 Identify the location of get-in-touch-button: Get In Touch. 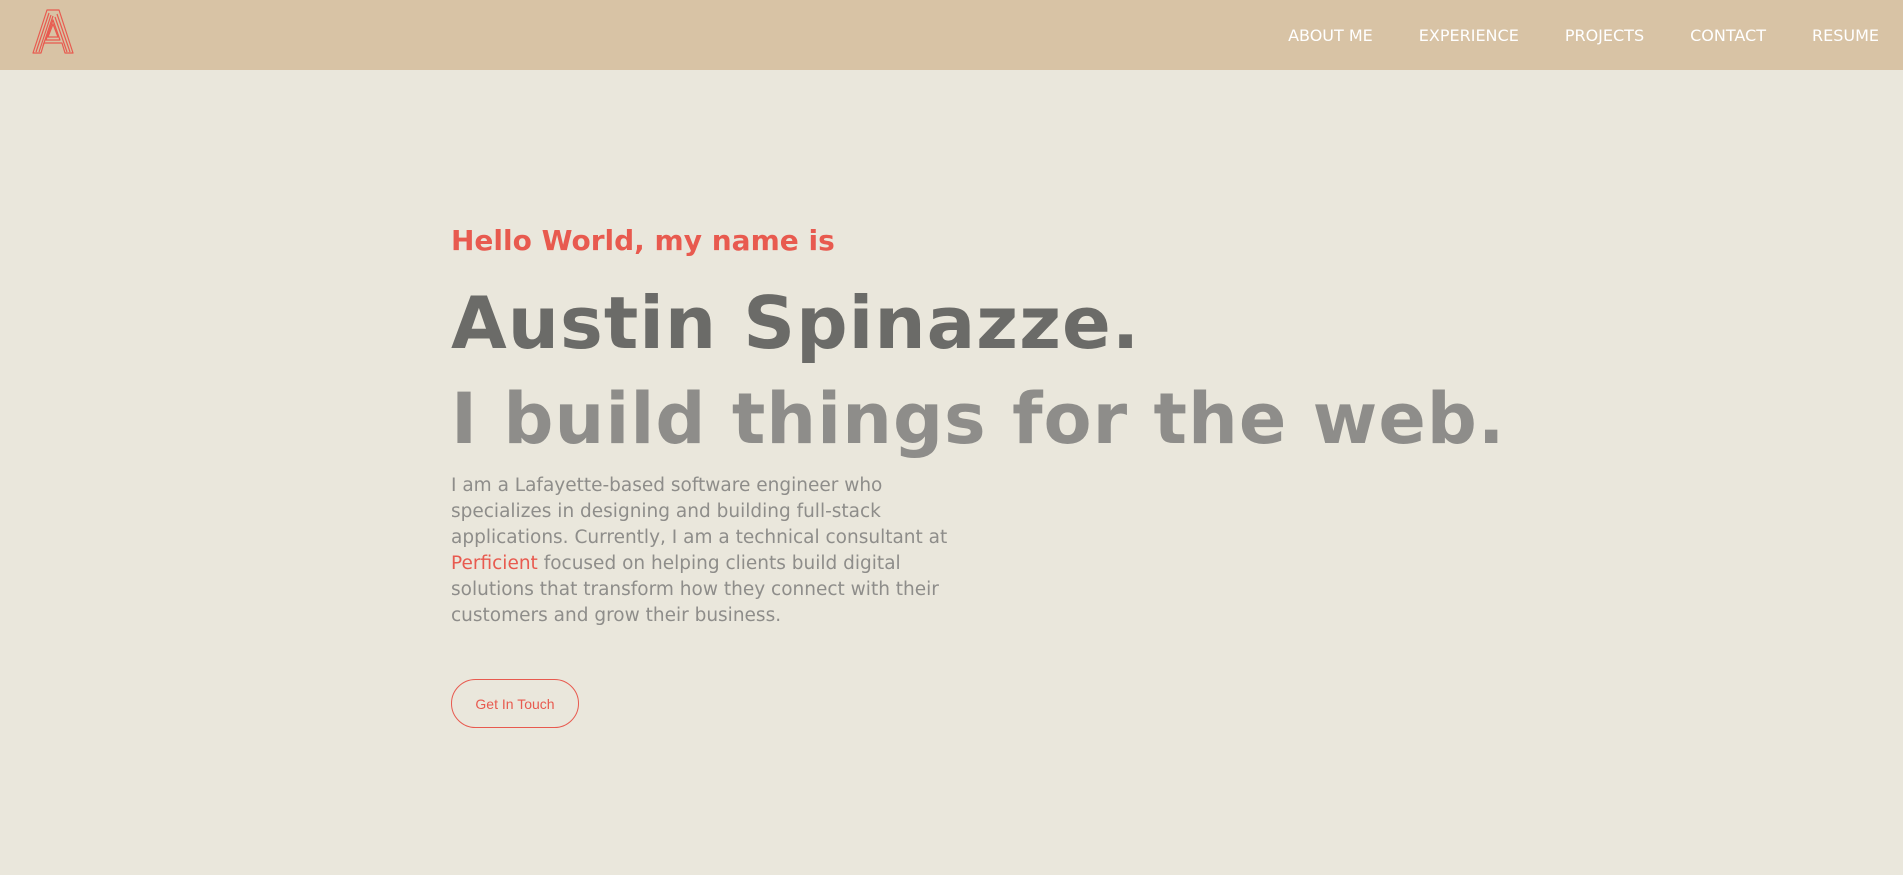
(515, 703).